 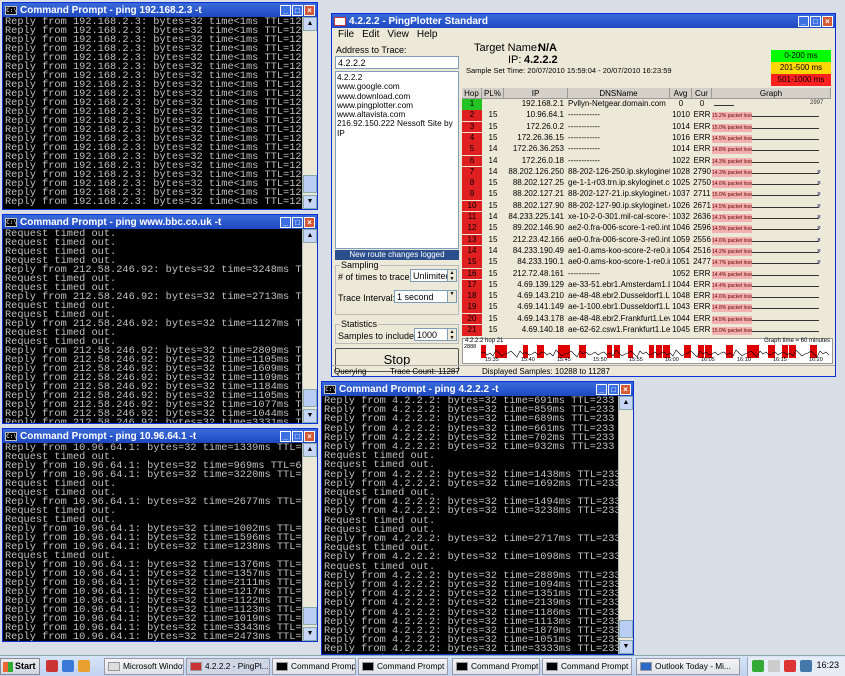 What do you see at coordinates (702, 93) in the screenshot?
I see `col-cur: Cur` at bounding box center [702, 93].